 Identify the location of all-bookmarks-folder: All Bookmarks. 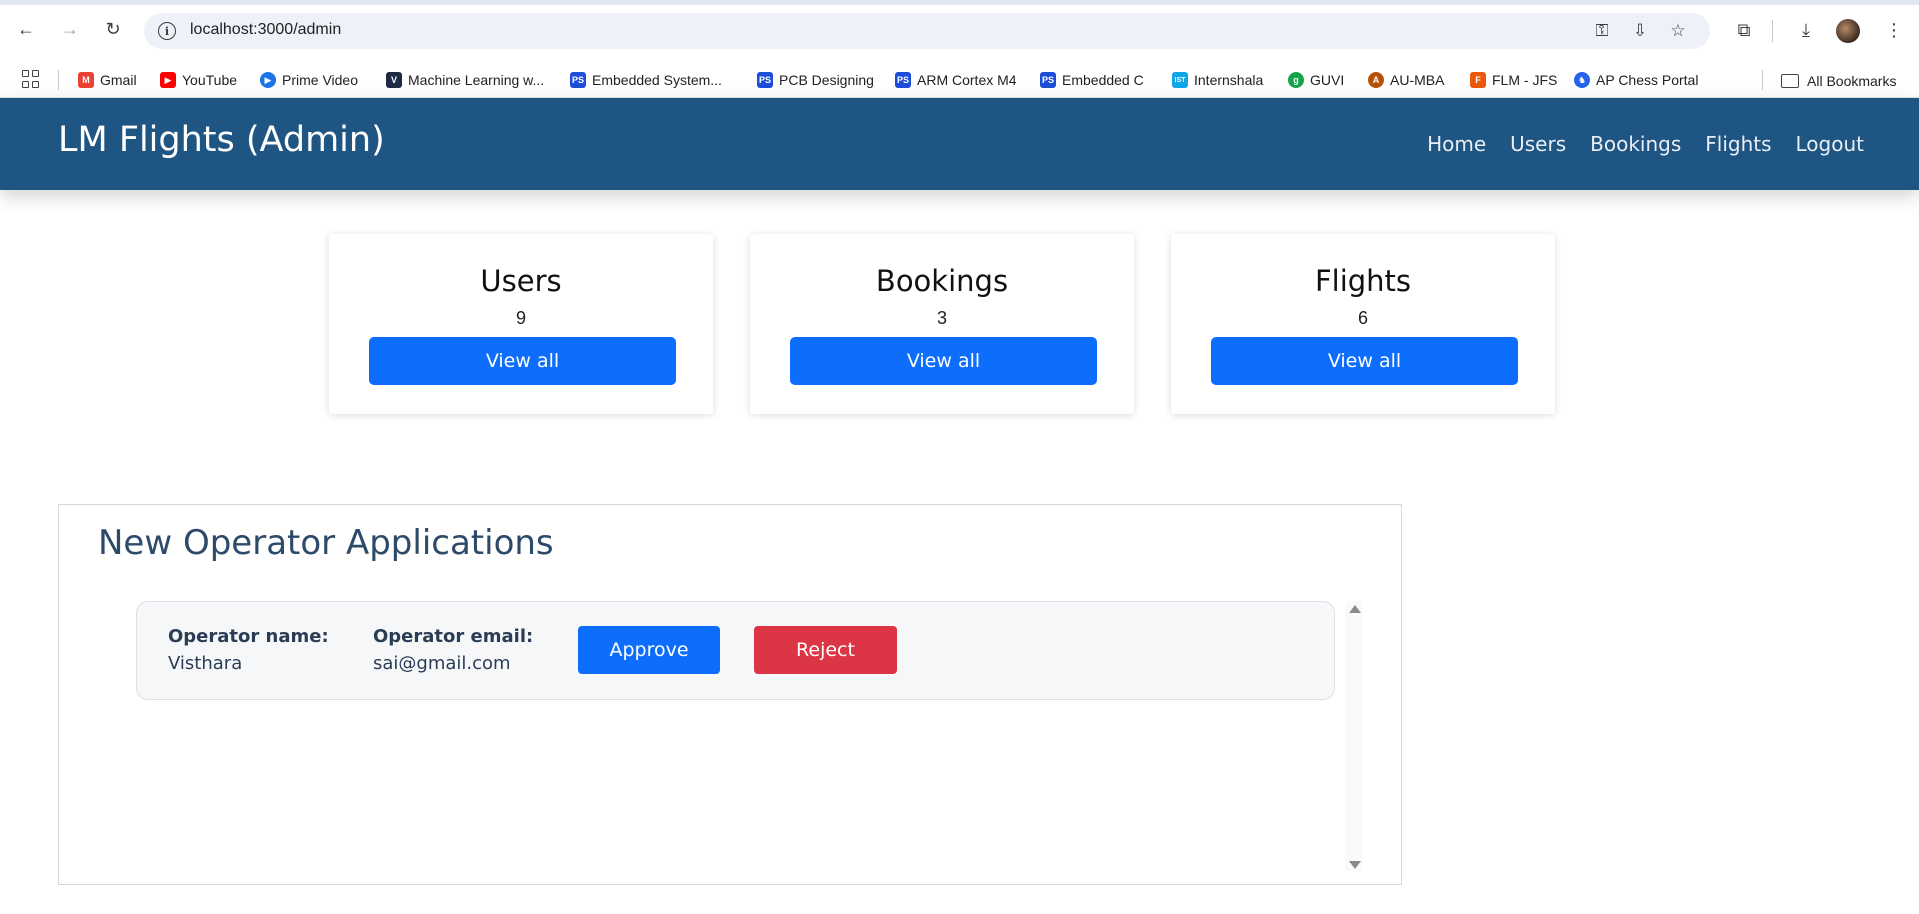
(1838, 81).